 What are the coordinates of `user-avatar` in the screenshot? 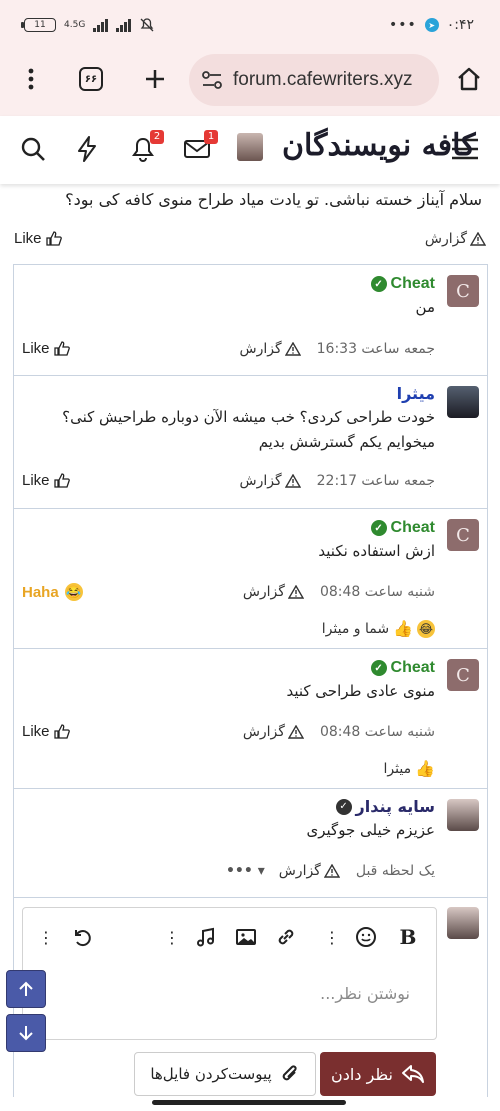 It's located at (250, 147).